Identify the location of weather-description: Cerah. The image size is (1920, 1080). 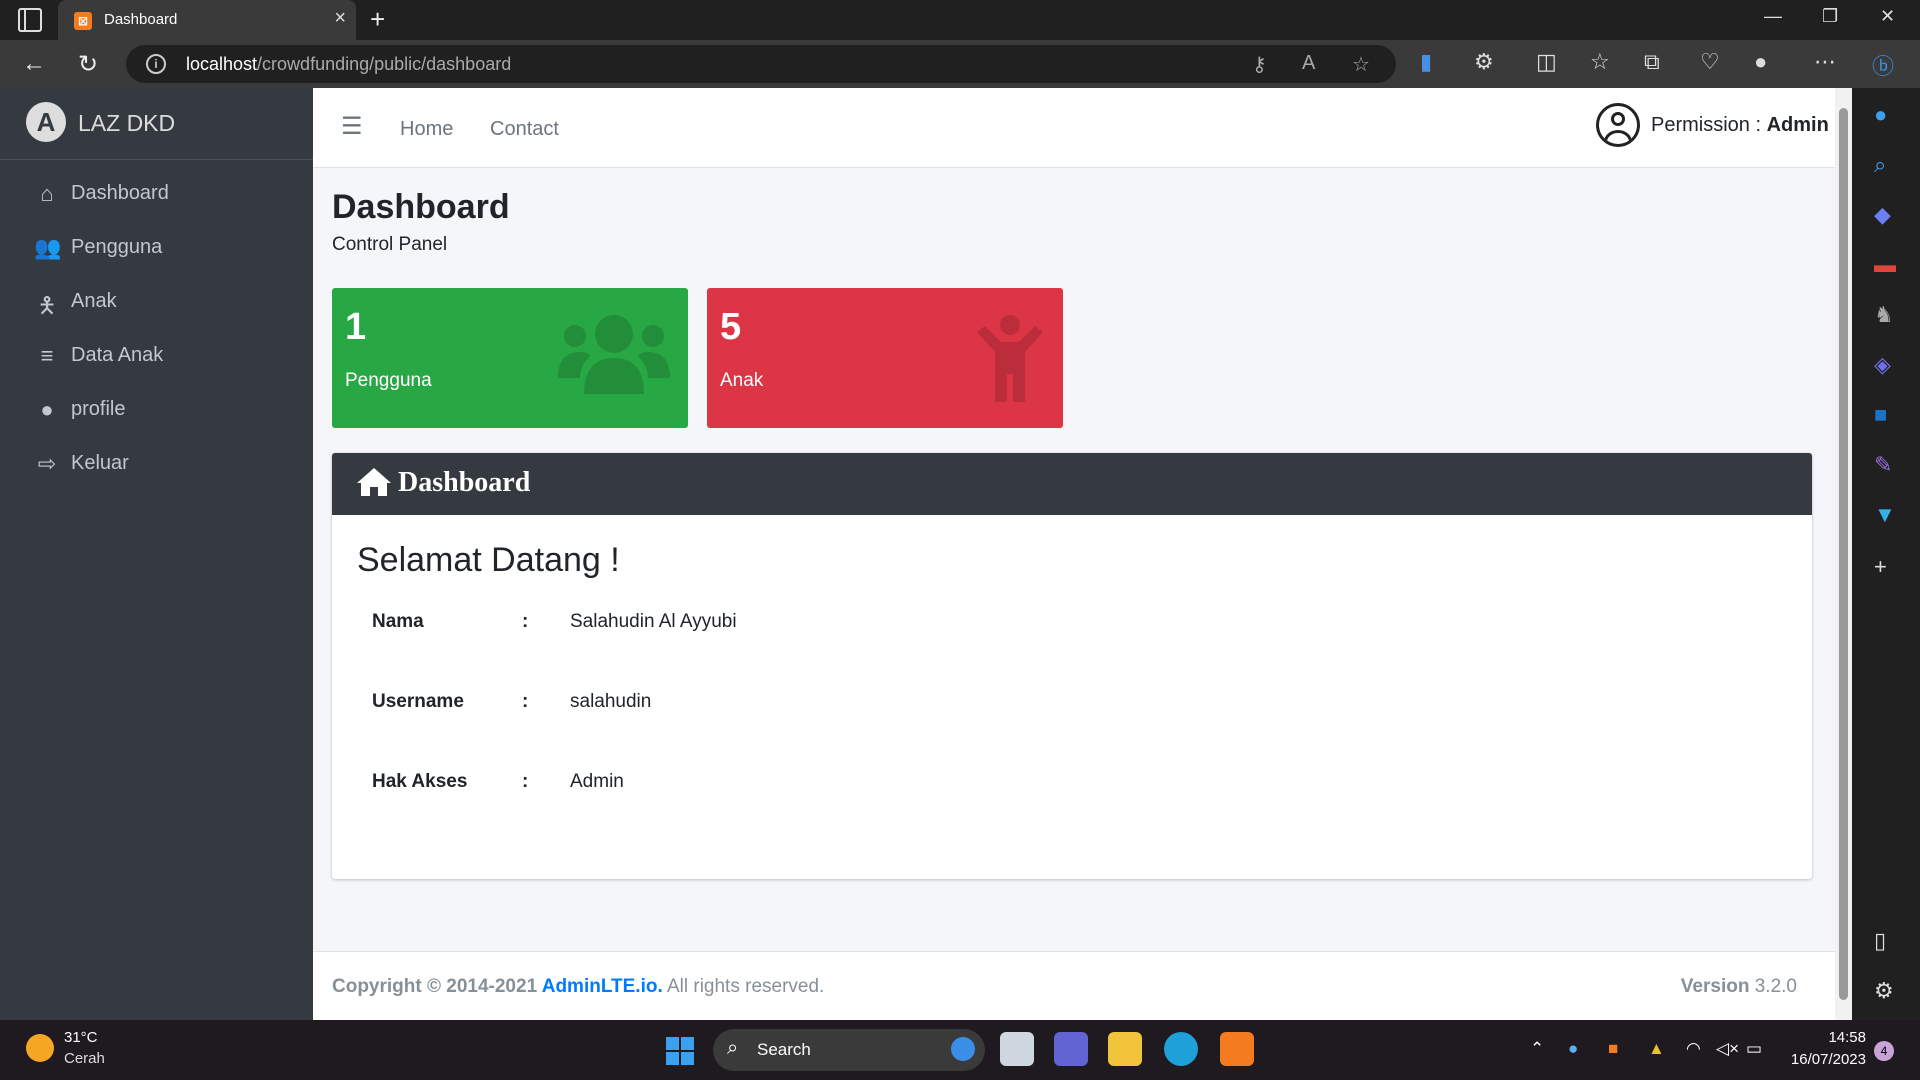
(84, 1058).